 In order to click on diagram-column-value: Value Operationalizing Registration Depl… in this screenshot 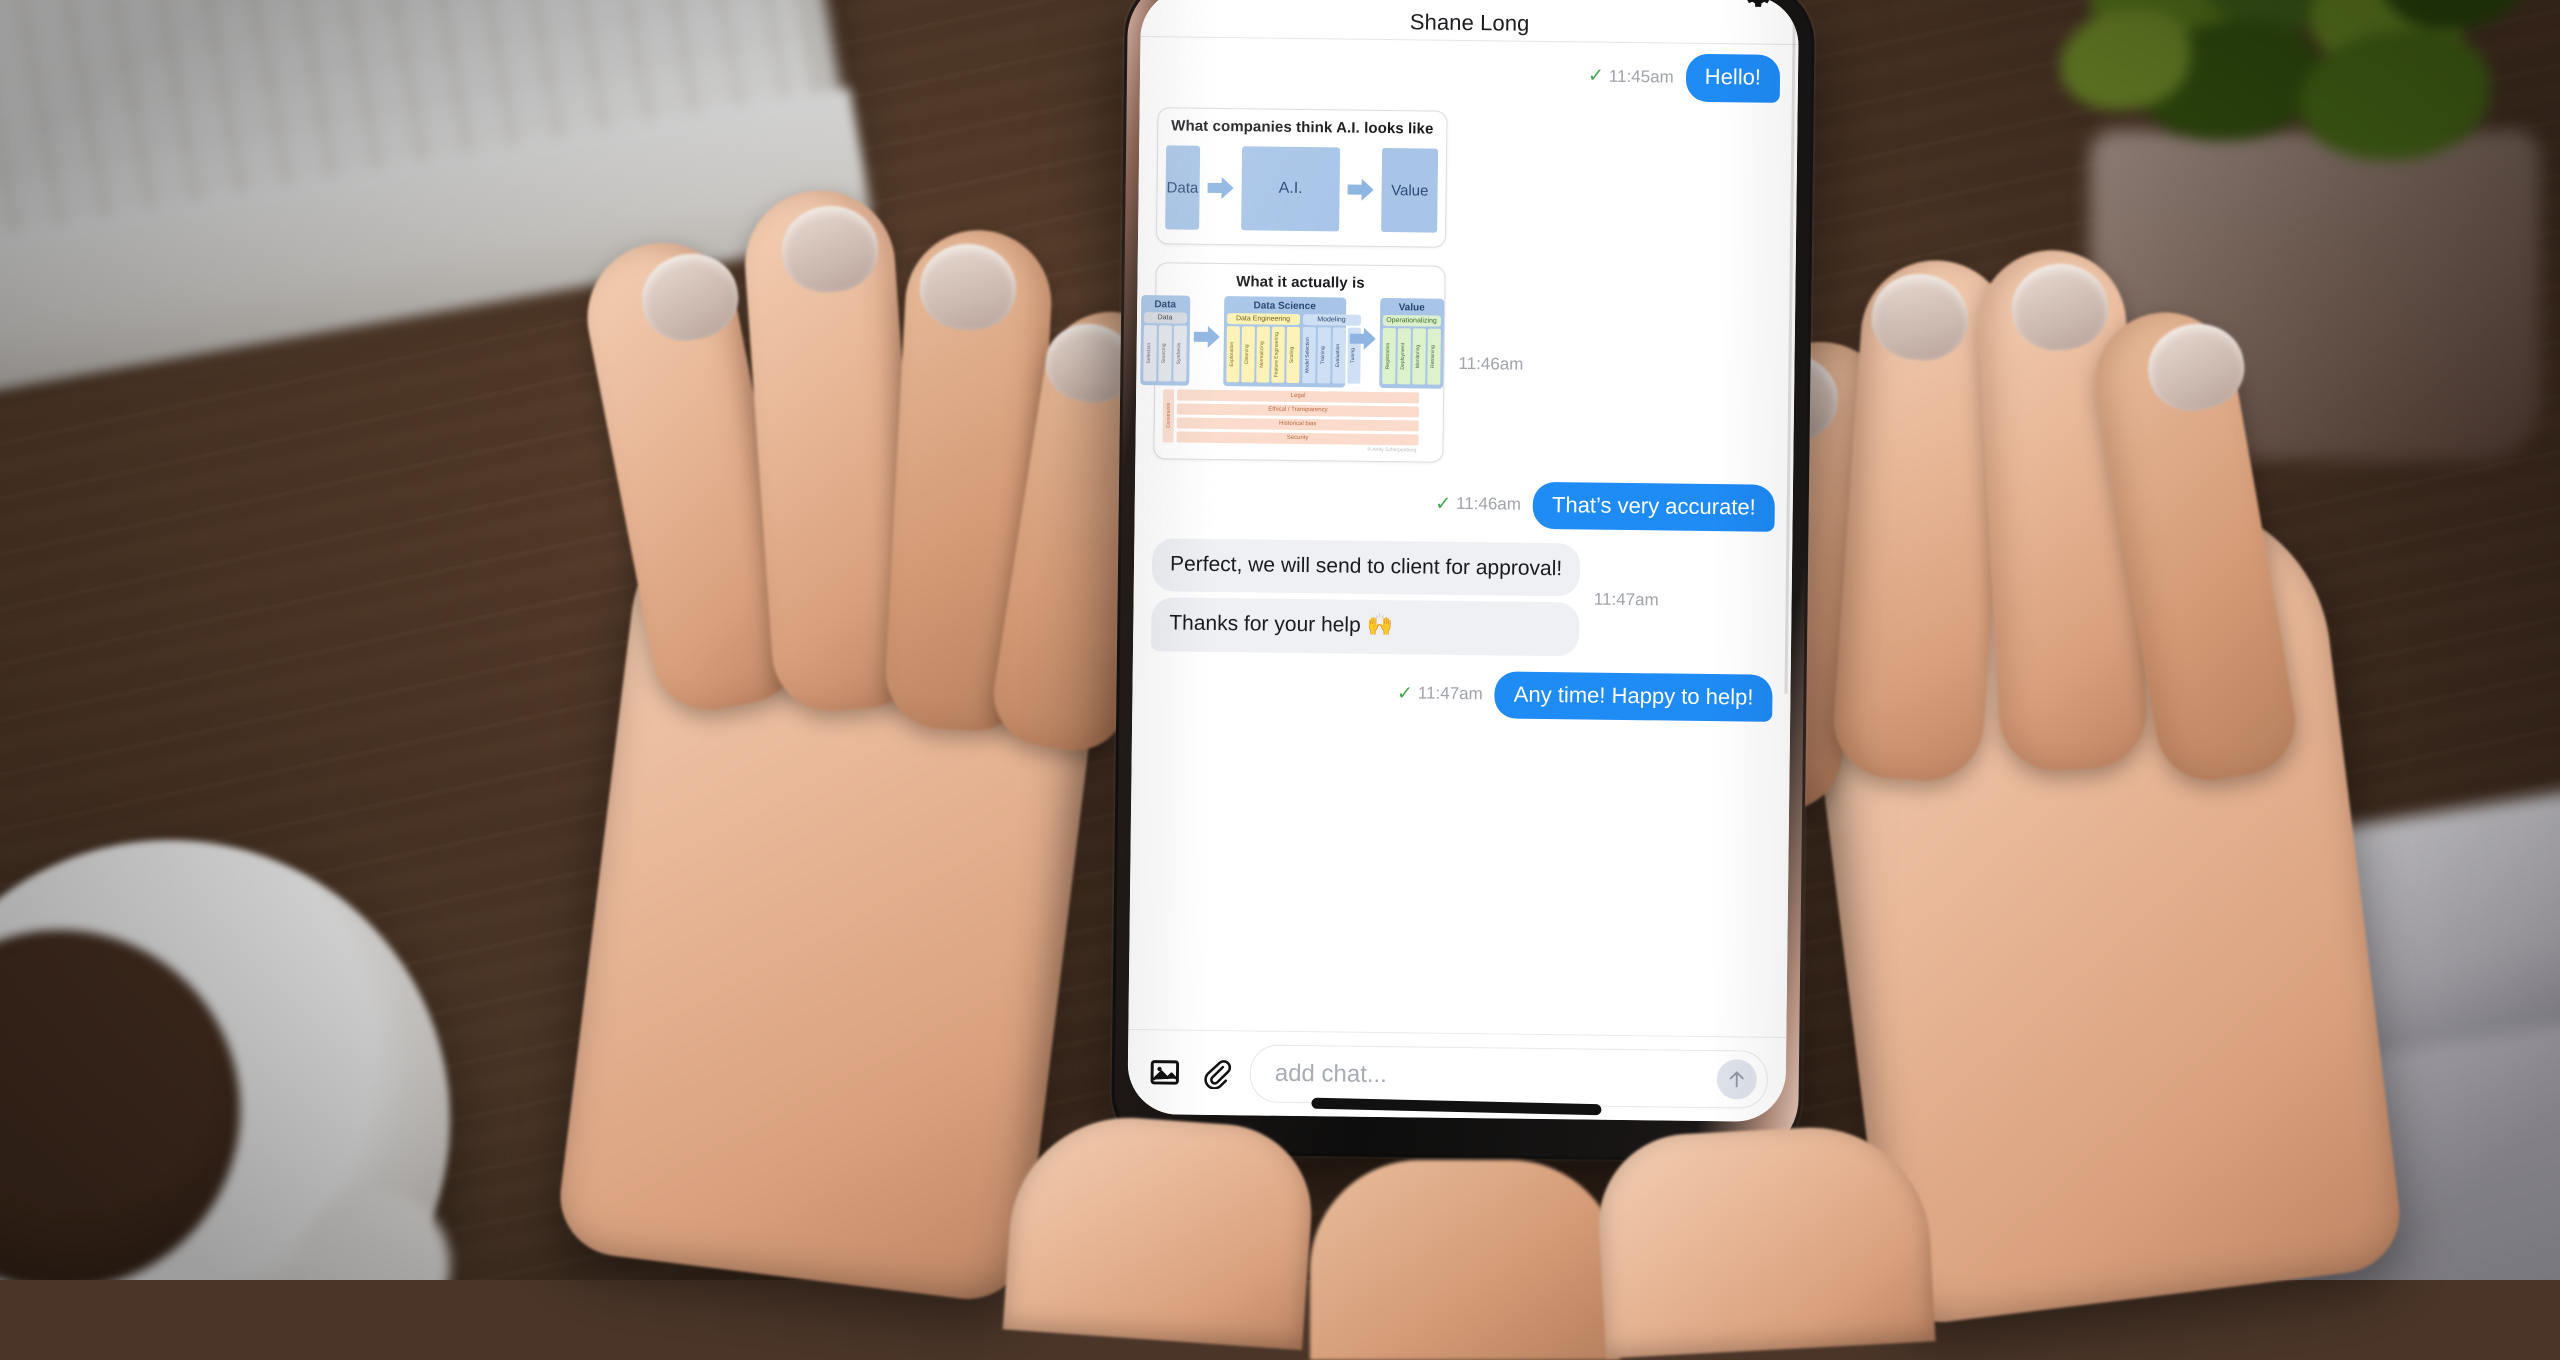, I will do `click(1411, 343)`.